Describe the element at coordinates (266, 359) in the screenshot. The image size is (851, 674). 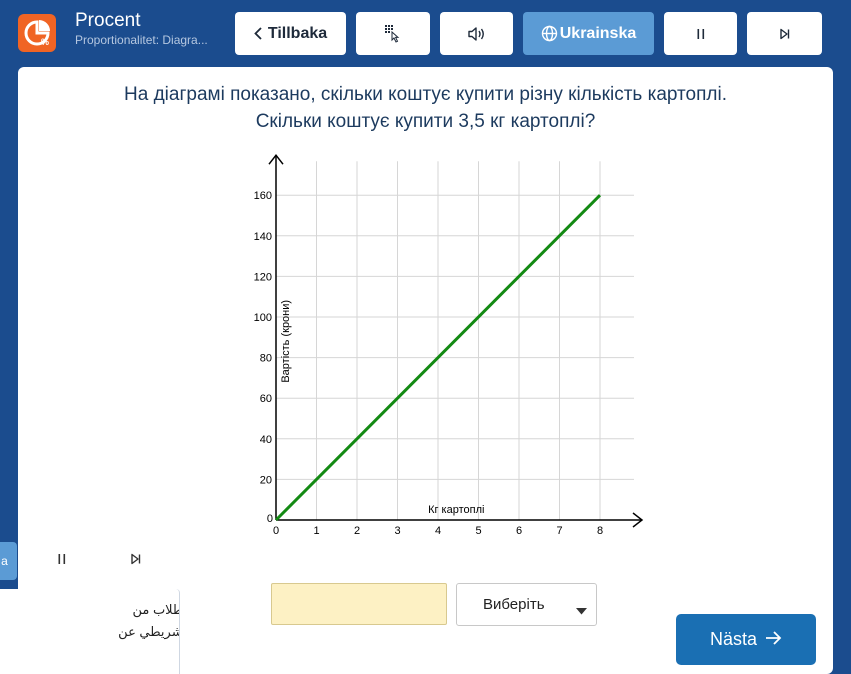
I see `y-tick-label: 80` at that location.